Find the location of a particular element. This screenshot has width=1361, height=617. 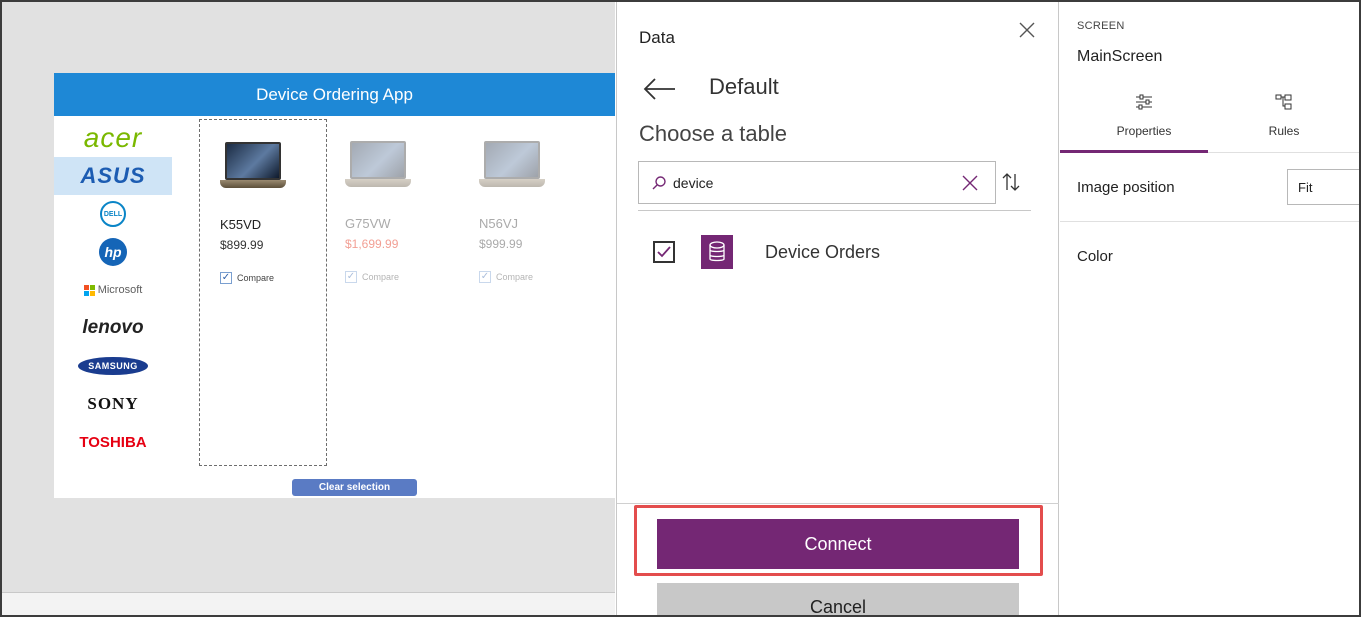

close-icon is located at coordinates (1027, 30).